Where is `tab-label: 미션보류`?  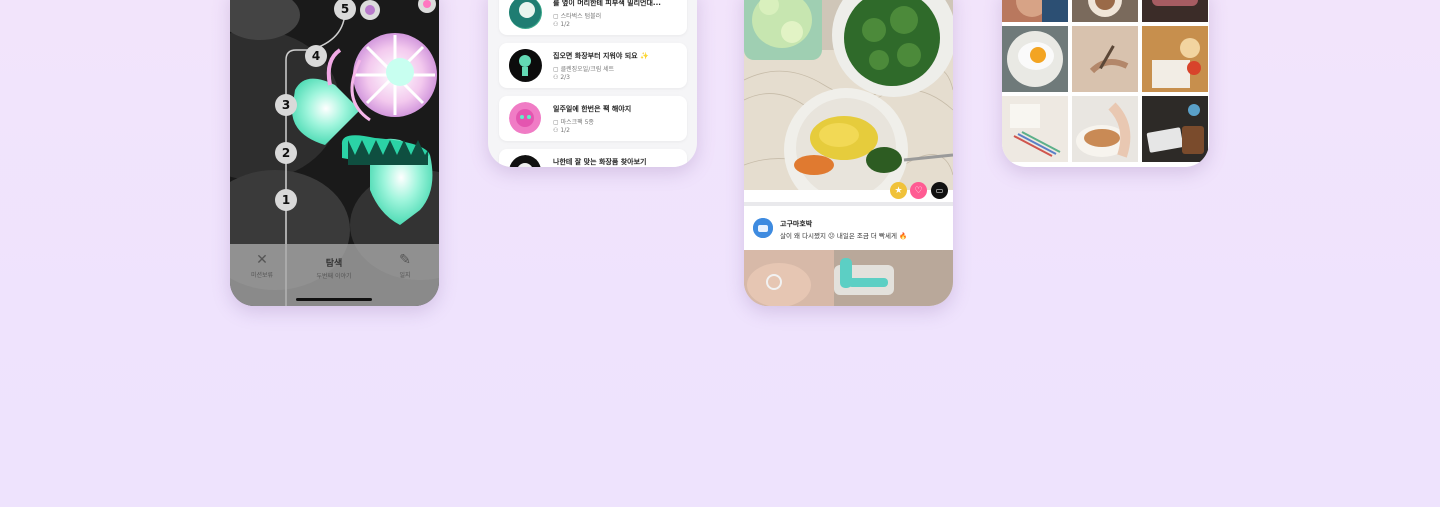
tab-label: 미션보류 is located at coordinates (262, 275).